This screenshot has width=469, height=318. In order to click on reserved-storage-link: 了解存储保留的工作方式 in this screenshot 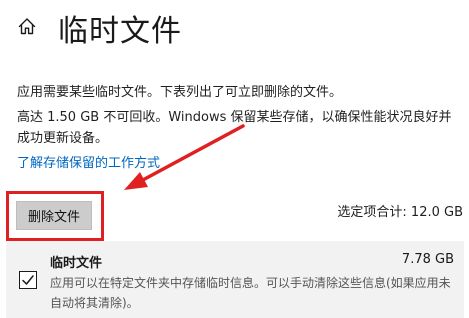, I will do `click(88, 161)`.